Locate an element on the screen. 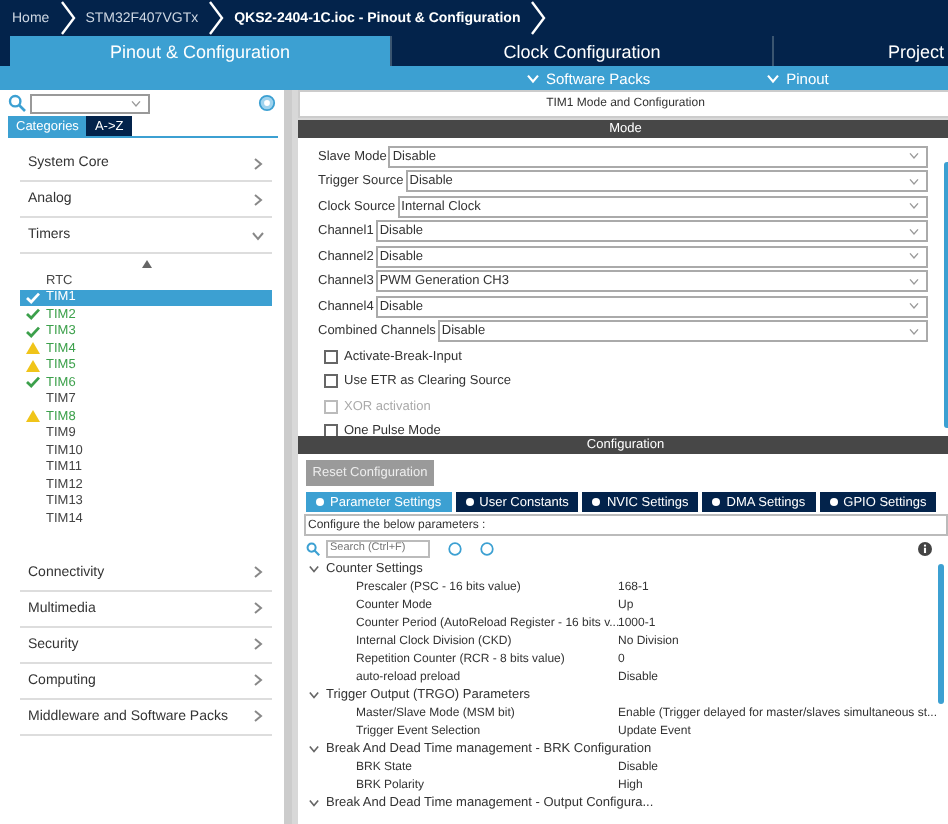  next-icon is located at coordinates (487, 548).